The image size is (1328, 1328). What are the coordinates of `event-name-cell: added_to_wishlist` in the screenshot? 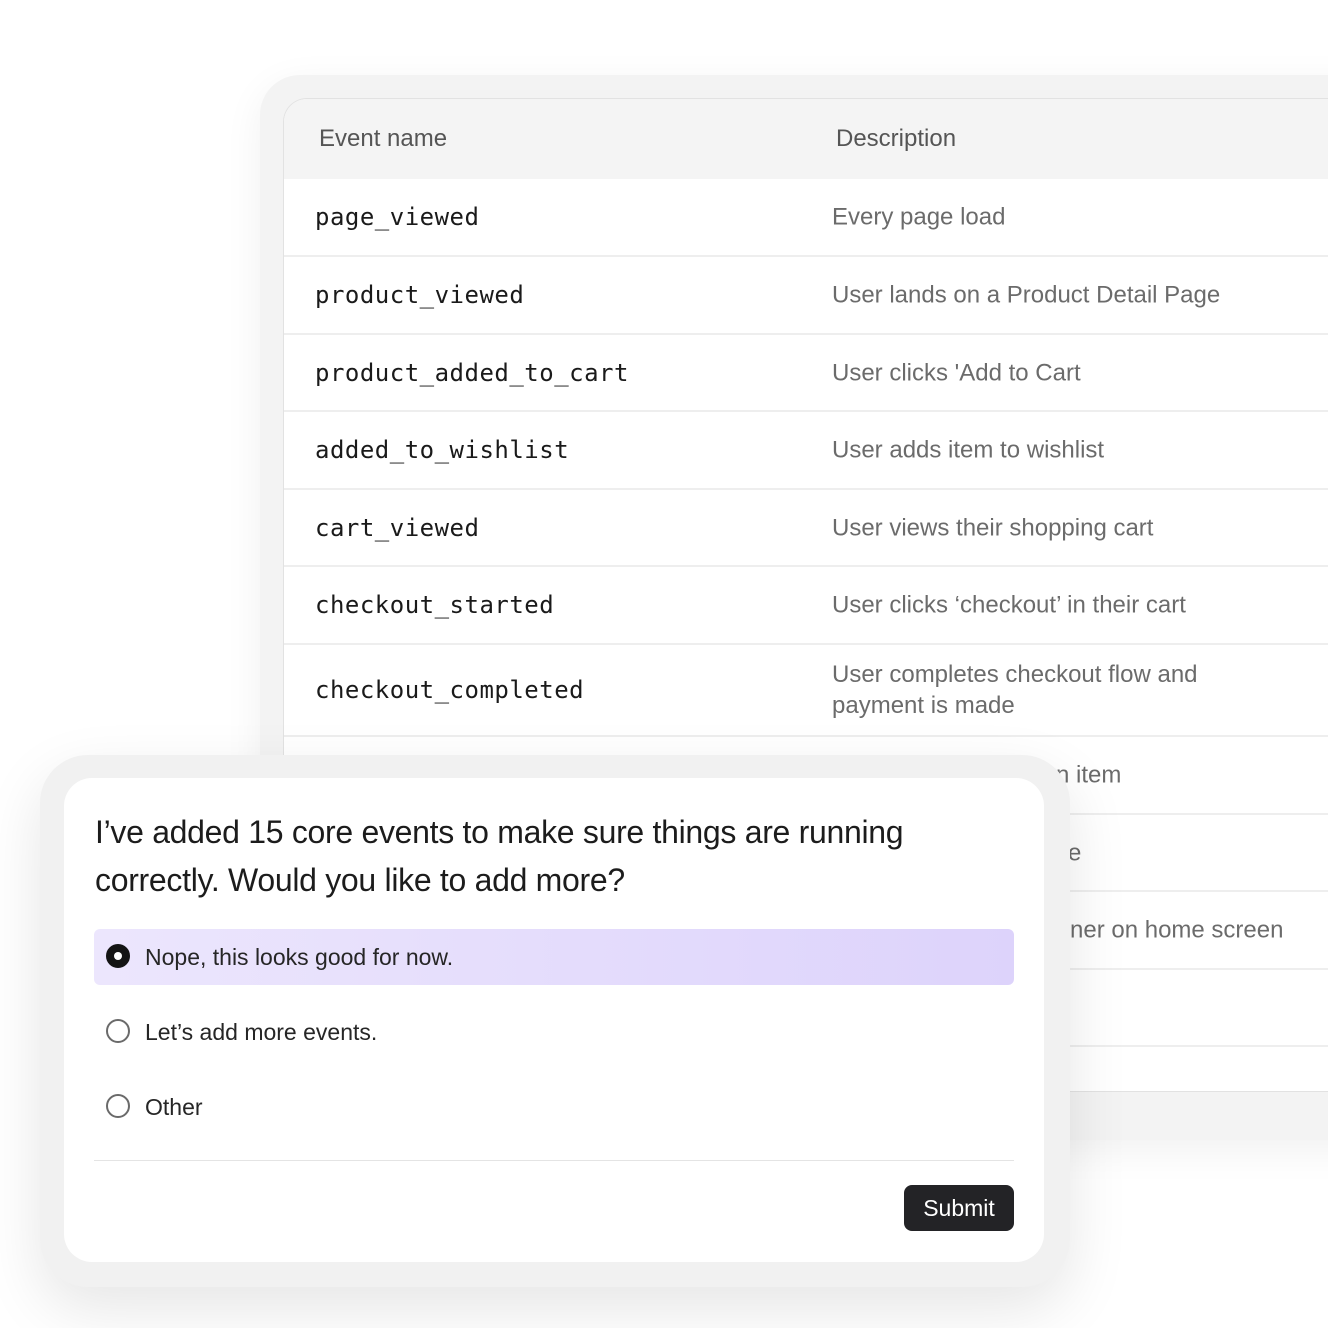 It's located at (442, 450).